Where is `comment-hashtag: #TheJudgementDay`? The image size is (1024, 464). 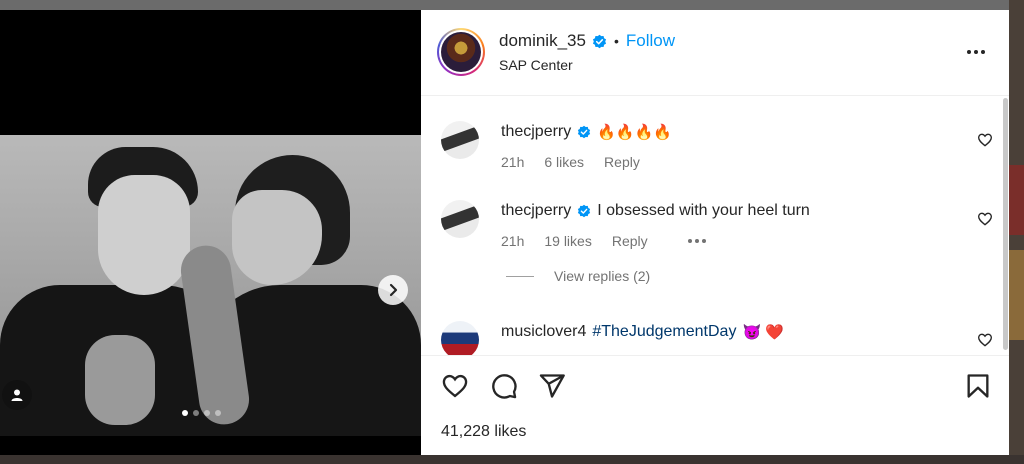
comment-hashtag: #TheJudgementDay is located at coordinates (664, 332).